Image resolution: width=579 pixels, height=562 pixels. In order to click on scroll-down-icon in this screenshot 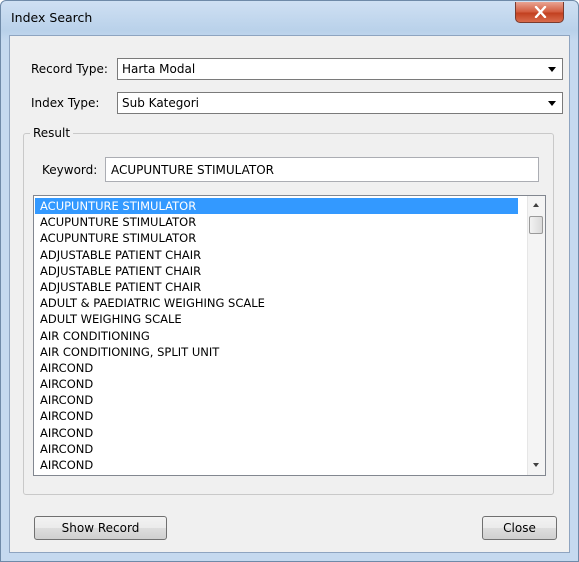, I will do `click(536, 465)`.